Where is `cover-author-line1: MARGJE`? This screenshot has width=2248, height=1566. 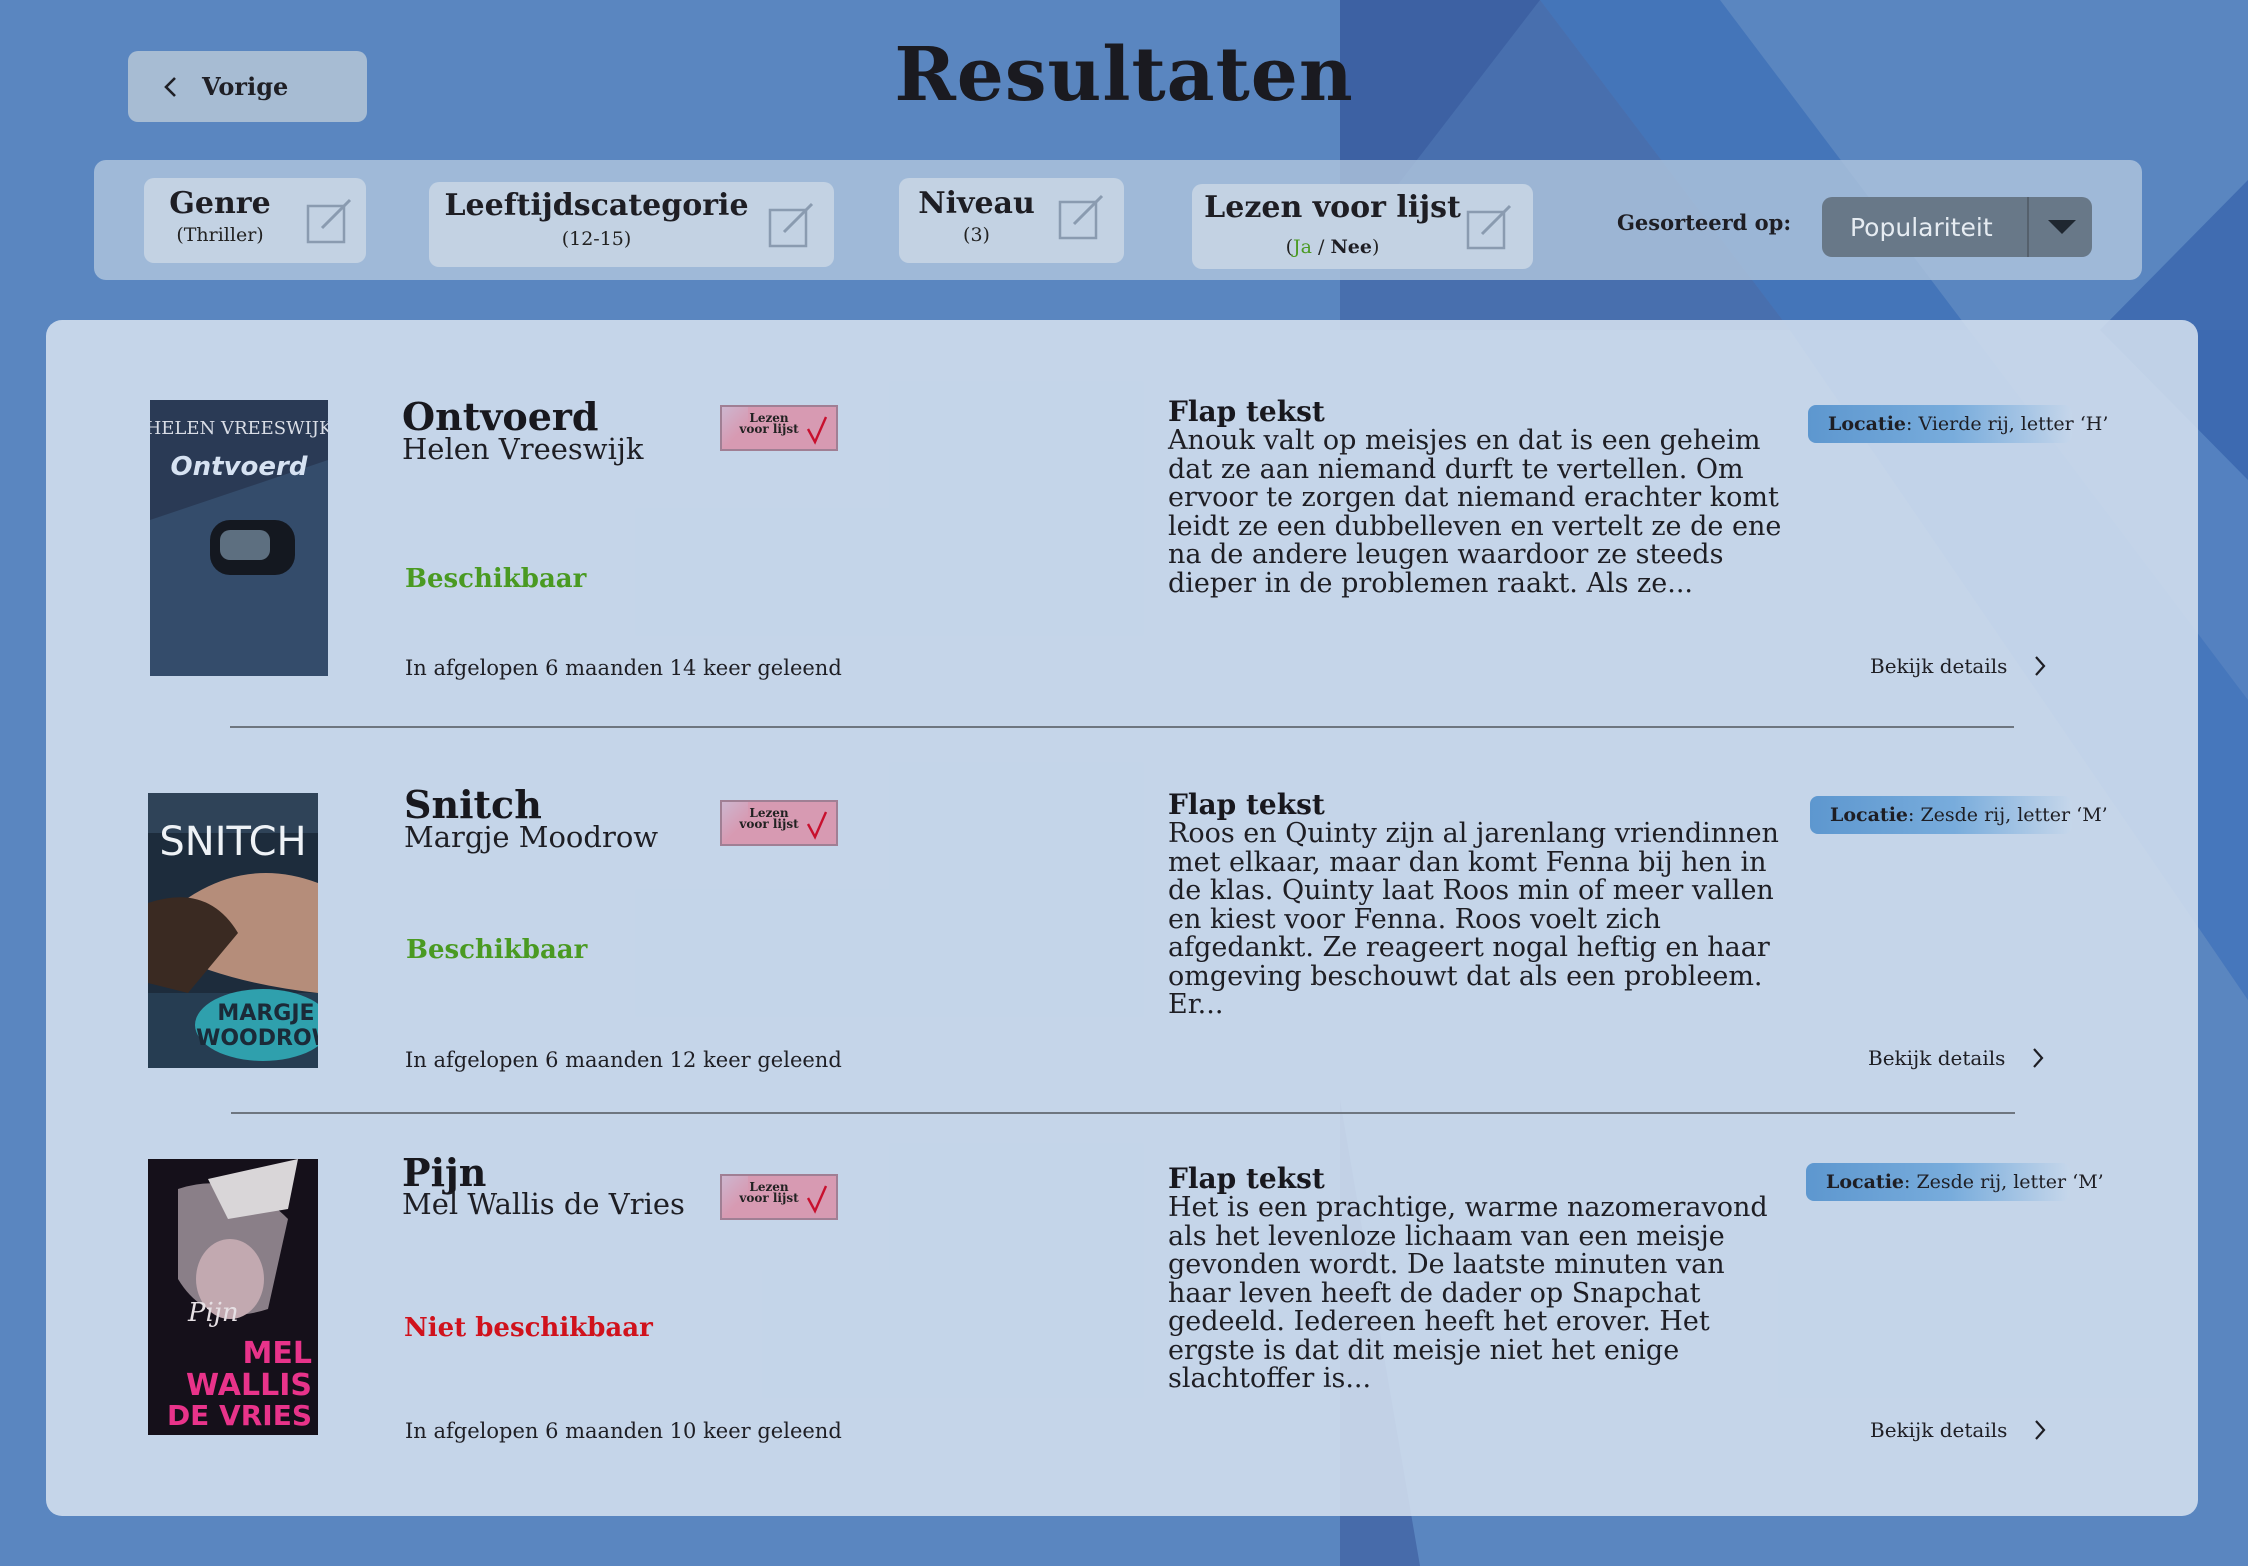
cover-author-line1: MARGJE is located at coordinates (265, 1013).